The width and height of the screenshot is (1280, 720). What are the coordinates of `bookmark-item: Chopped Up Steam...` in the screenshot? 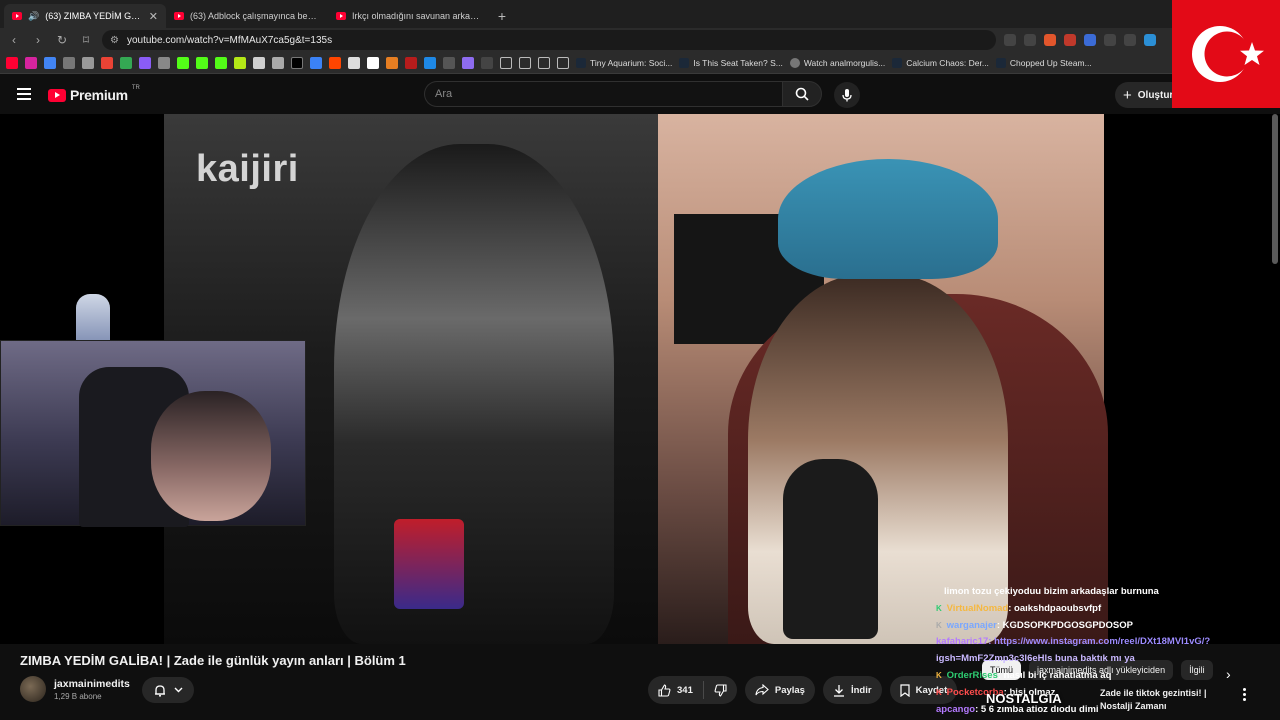 It's located at (1043, 62).